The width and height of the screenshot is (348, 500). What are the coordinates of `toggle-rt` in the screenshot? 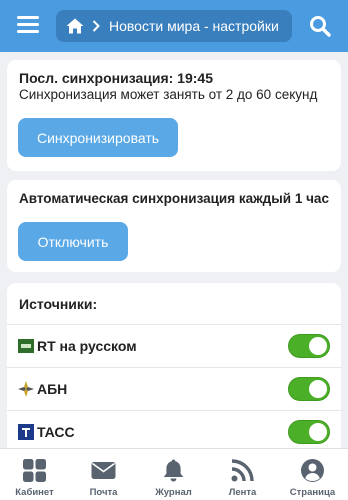 It's located at (309, 346).